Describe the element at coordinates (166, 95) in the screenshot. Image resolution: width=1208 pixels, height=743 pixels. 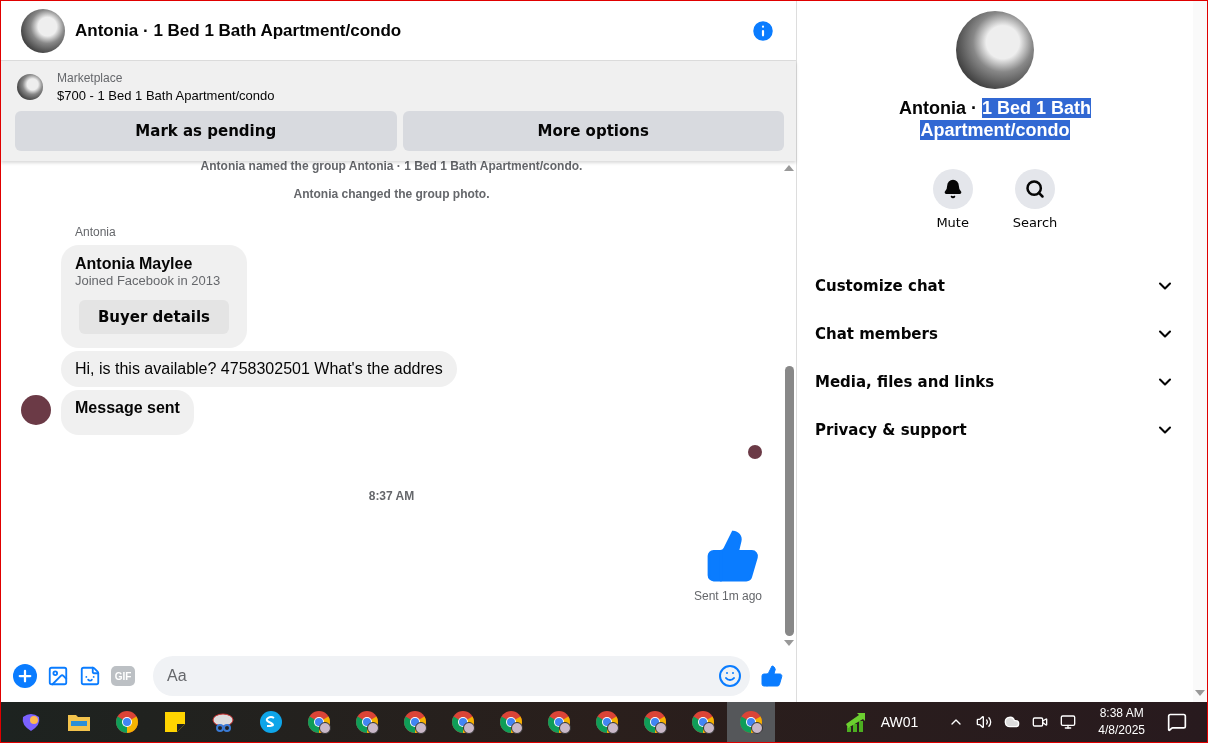
I see `listing-title: $700 - 1 Bed 1 Bath Apartment/condo` at that location.